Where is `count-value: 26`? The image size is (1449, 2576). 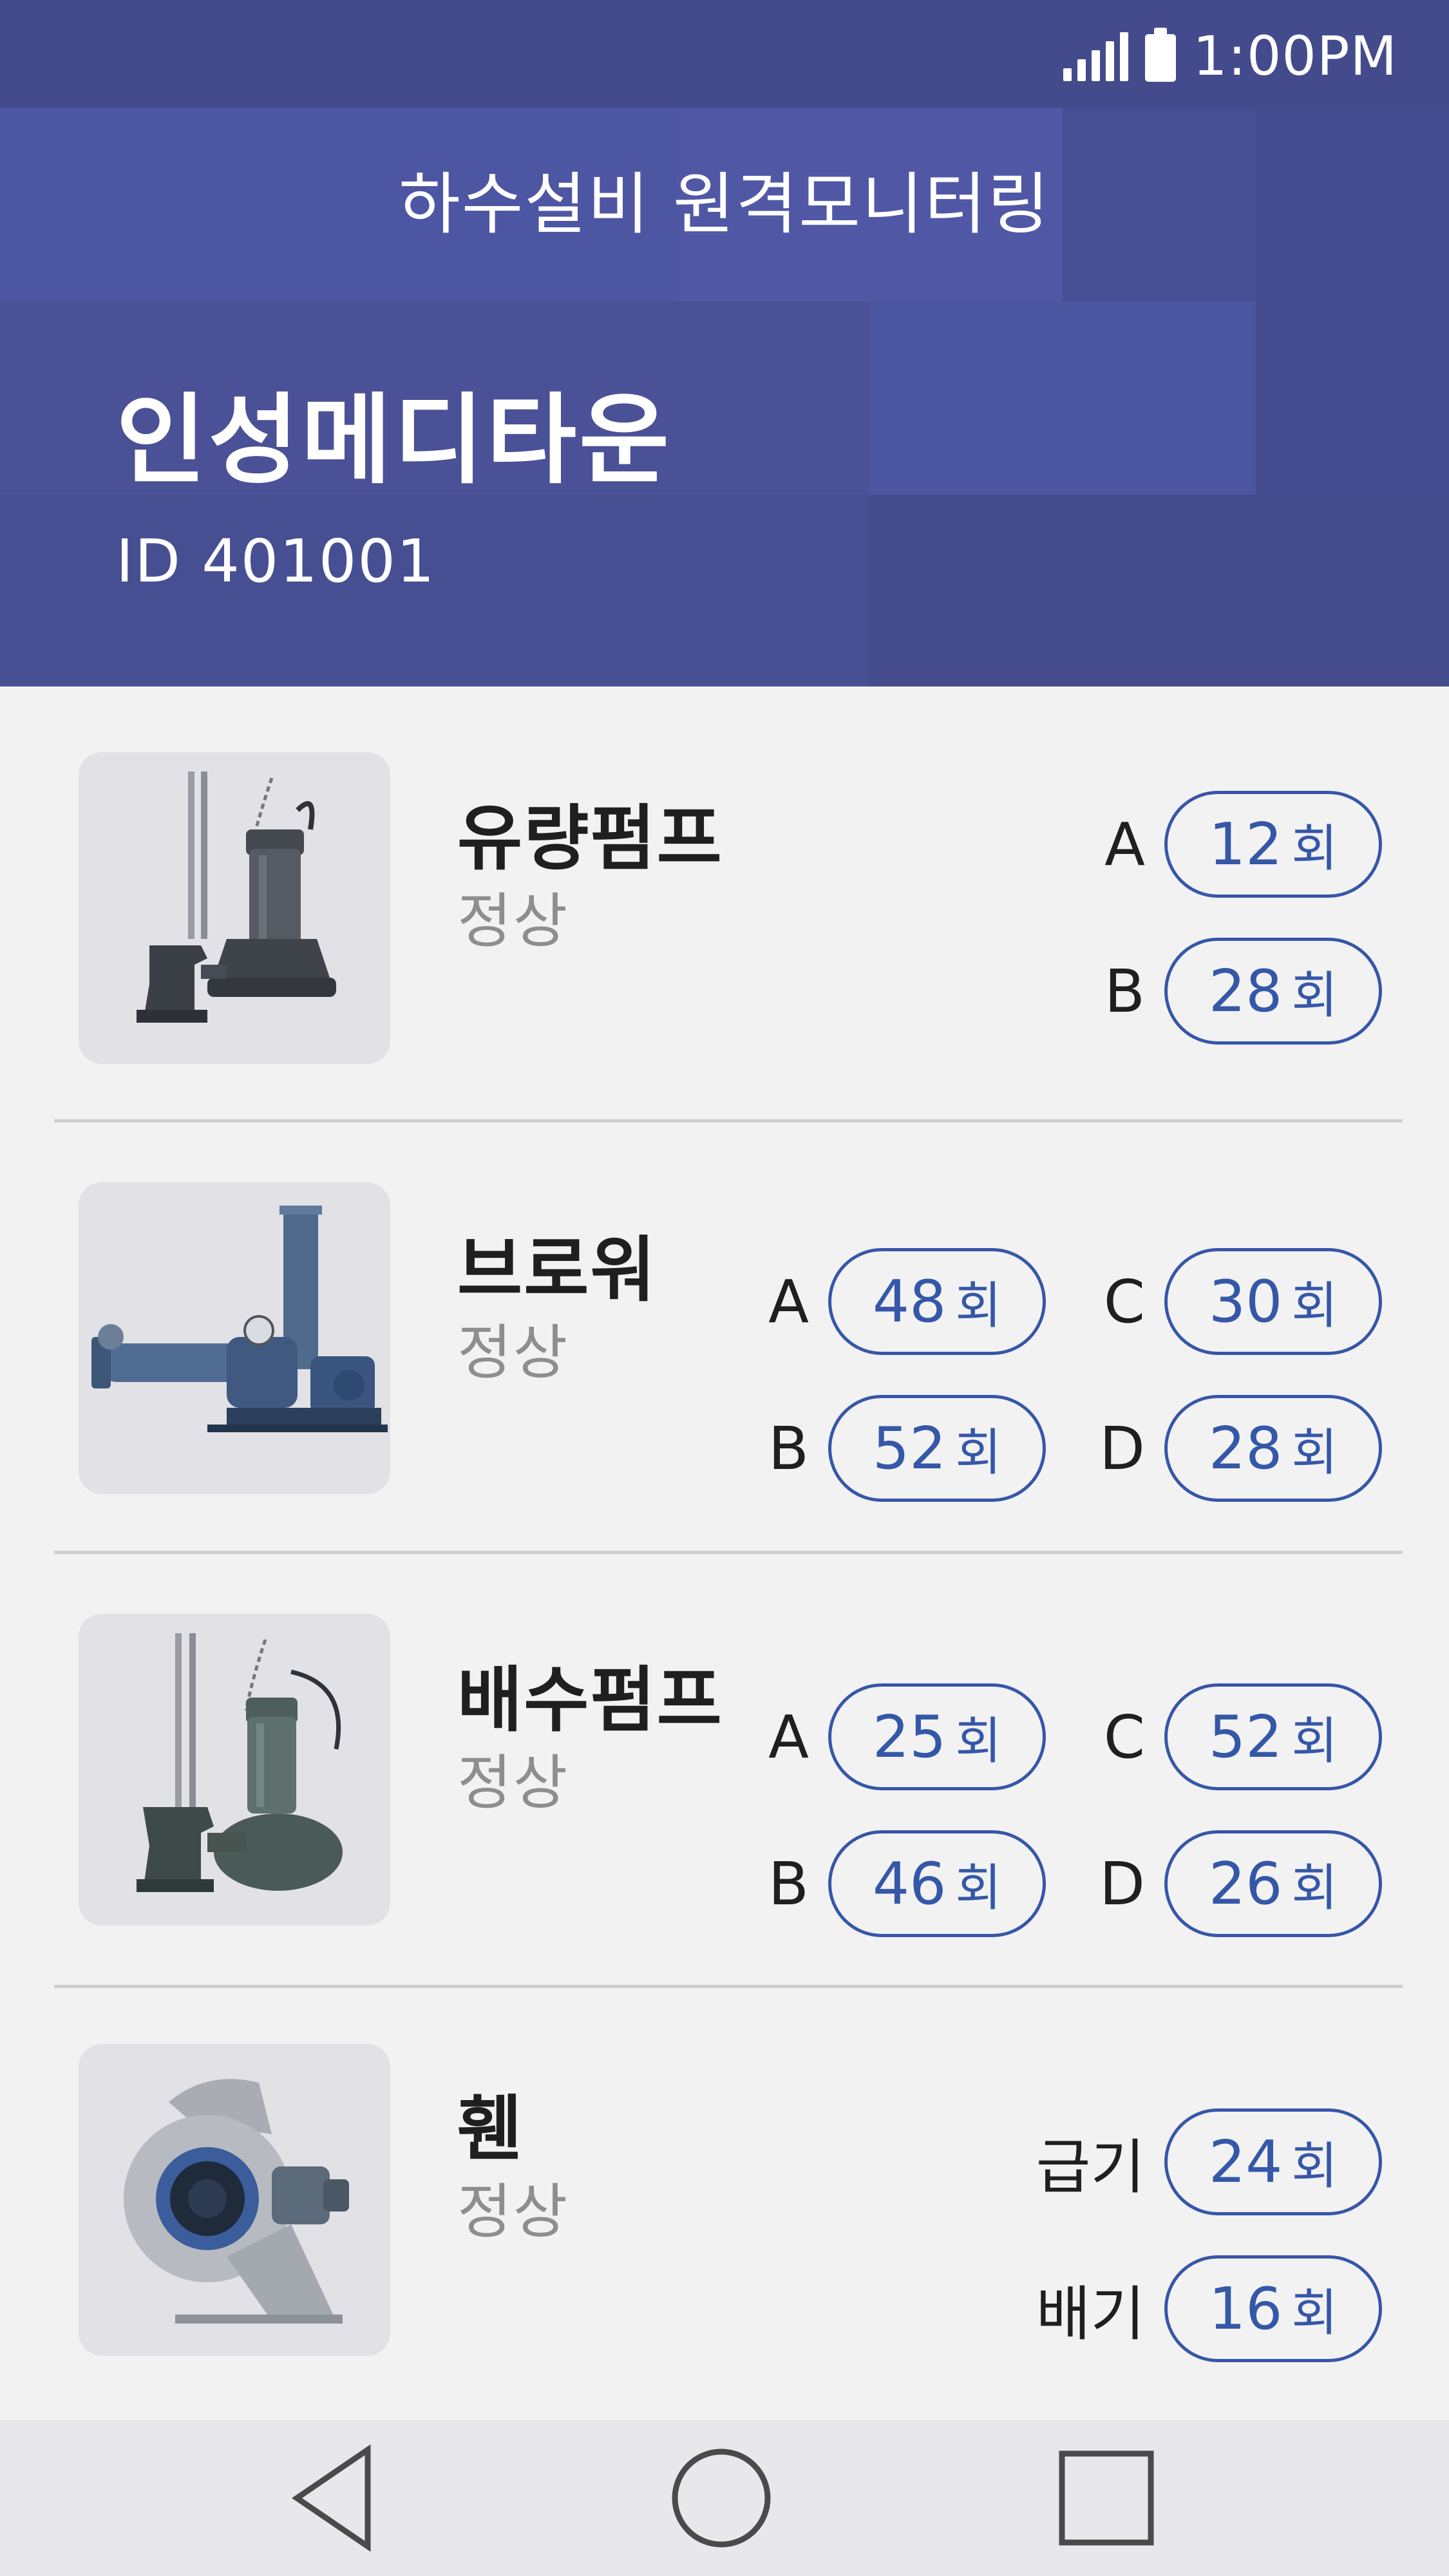
count-value: 26 is located at coordinates (1245, 1884).